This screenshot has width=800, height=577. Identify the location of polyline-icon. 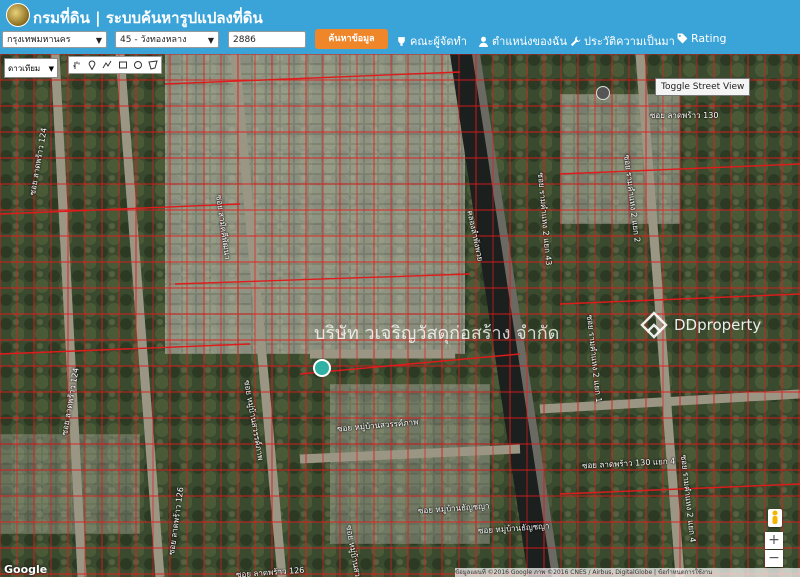
(107, 64).